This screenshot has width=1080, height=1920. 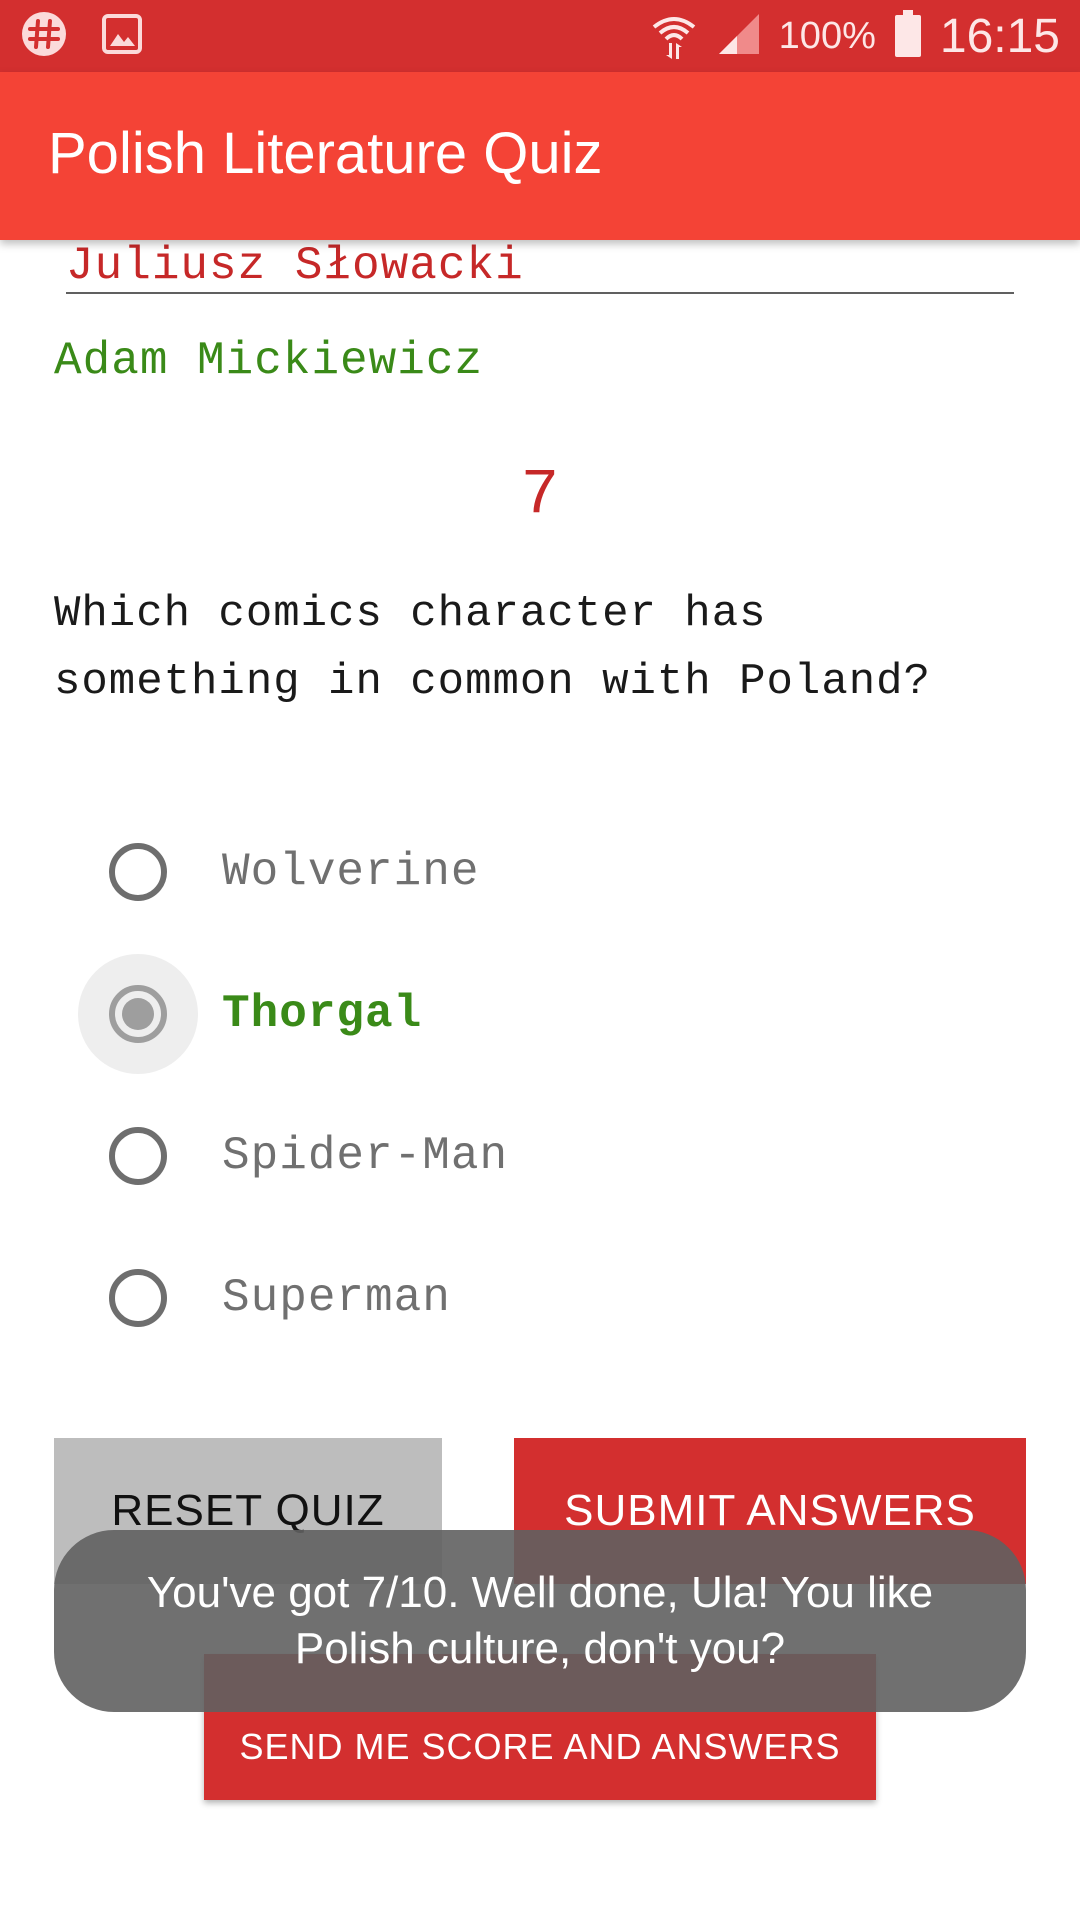 What do you see at coordinates (365, 1156) in the screenshot?
I see `option-label: Spider-Man` at bounding box center [365, 1156].